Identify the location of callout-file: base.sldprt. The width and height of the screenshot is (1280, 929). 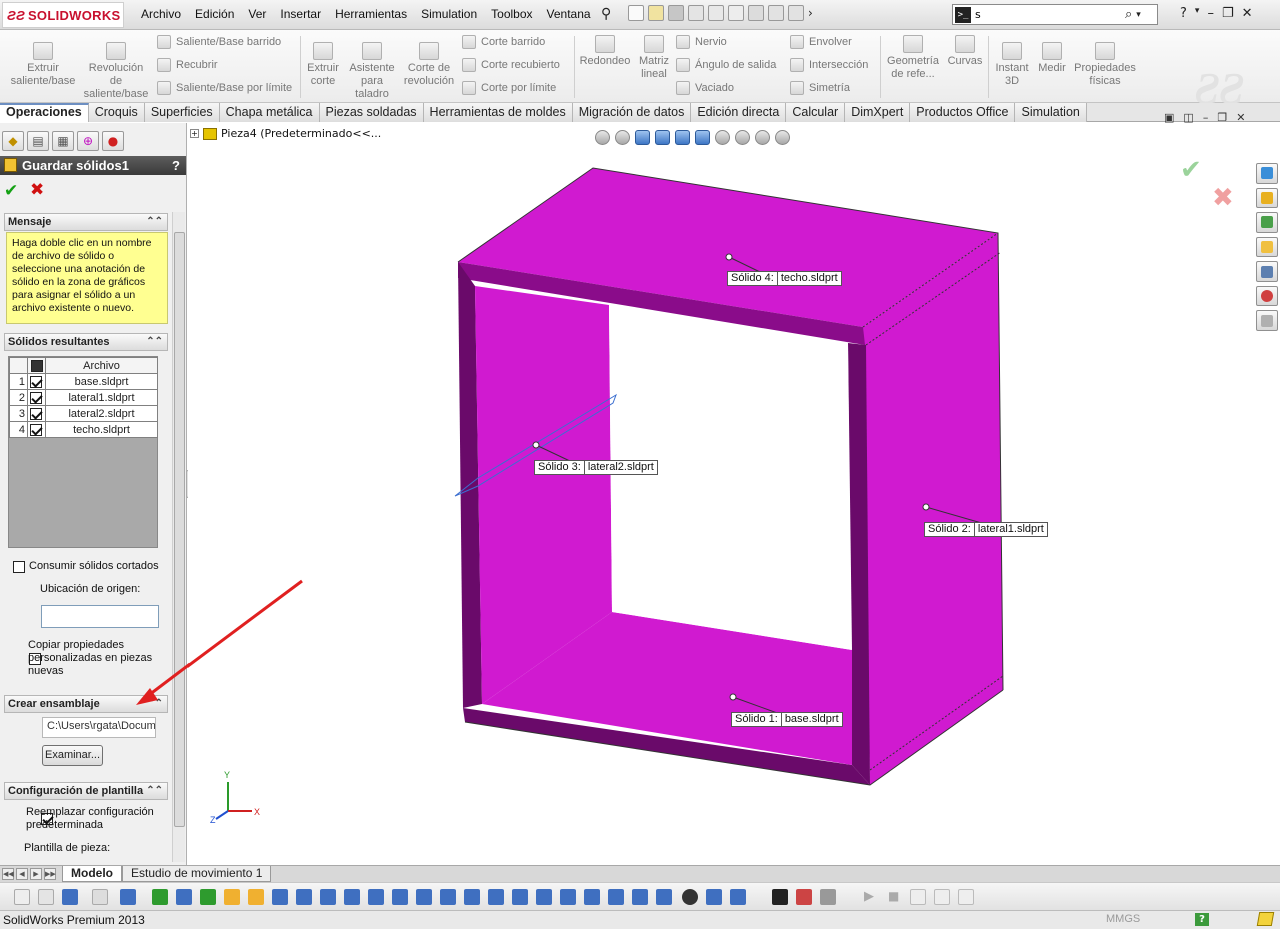
(812, 719).